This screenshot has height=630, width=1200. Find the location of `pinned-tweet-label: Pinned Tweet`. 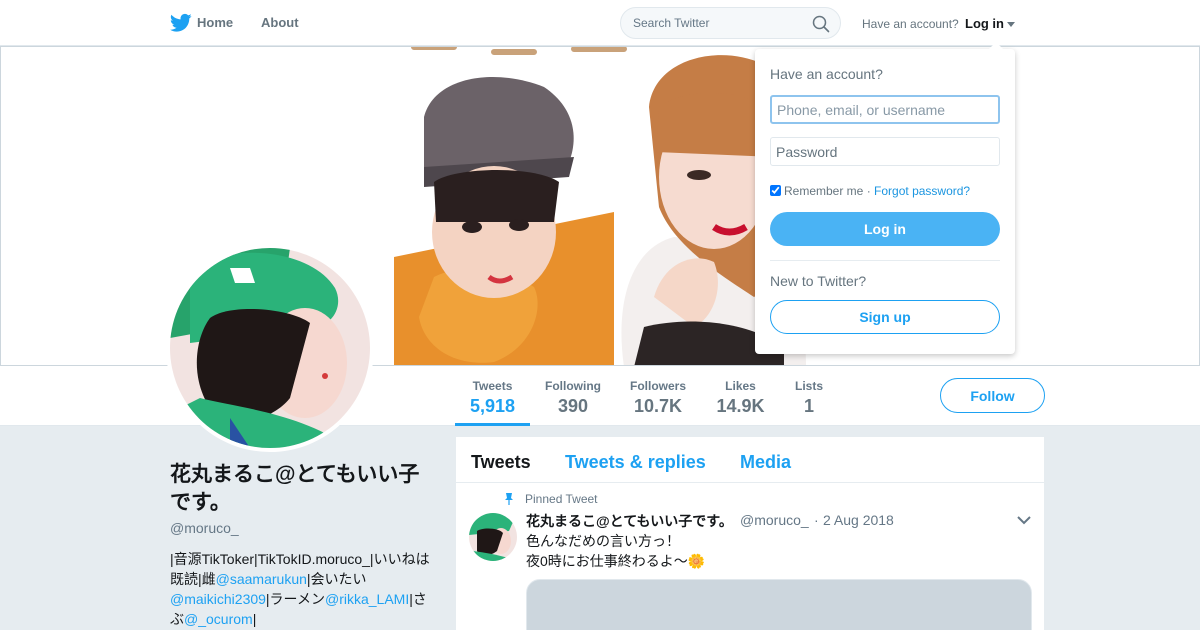

pinned-tweet-label: Pinned Tweet is located at coordinates (561, 499).